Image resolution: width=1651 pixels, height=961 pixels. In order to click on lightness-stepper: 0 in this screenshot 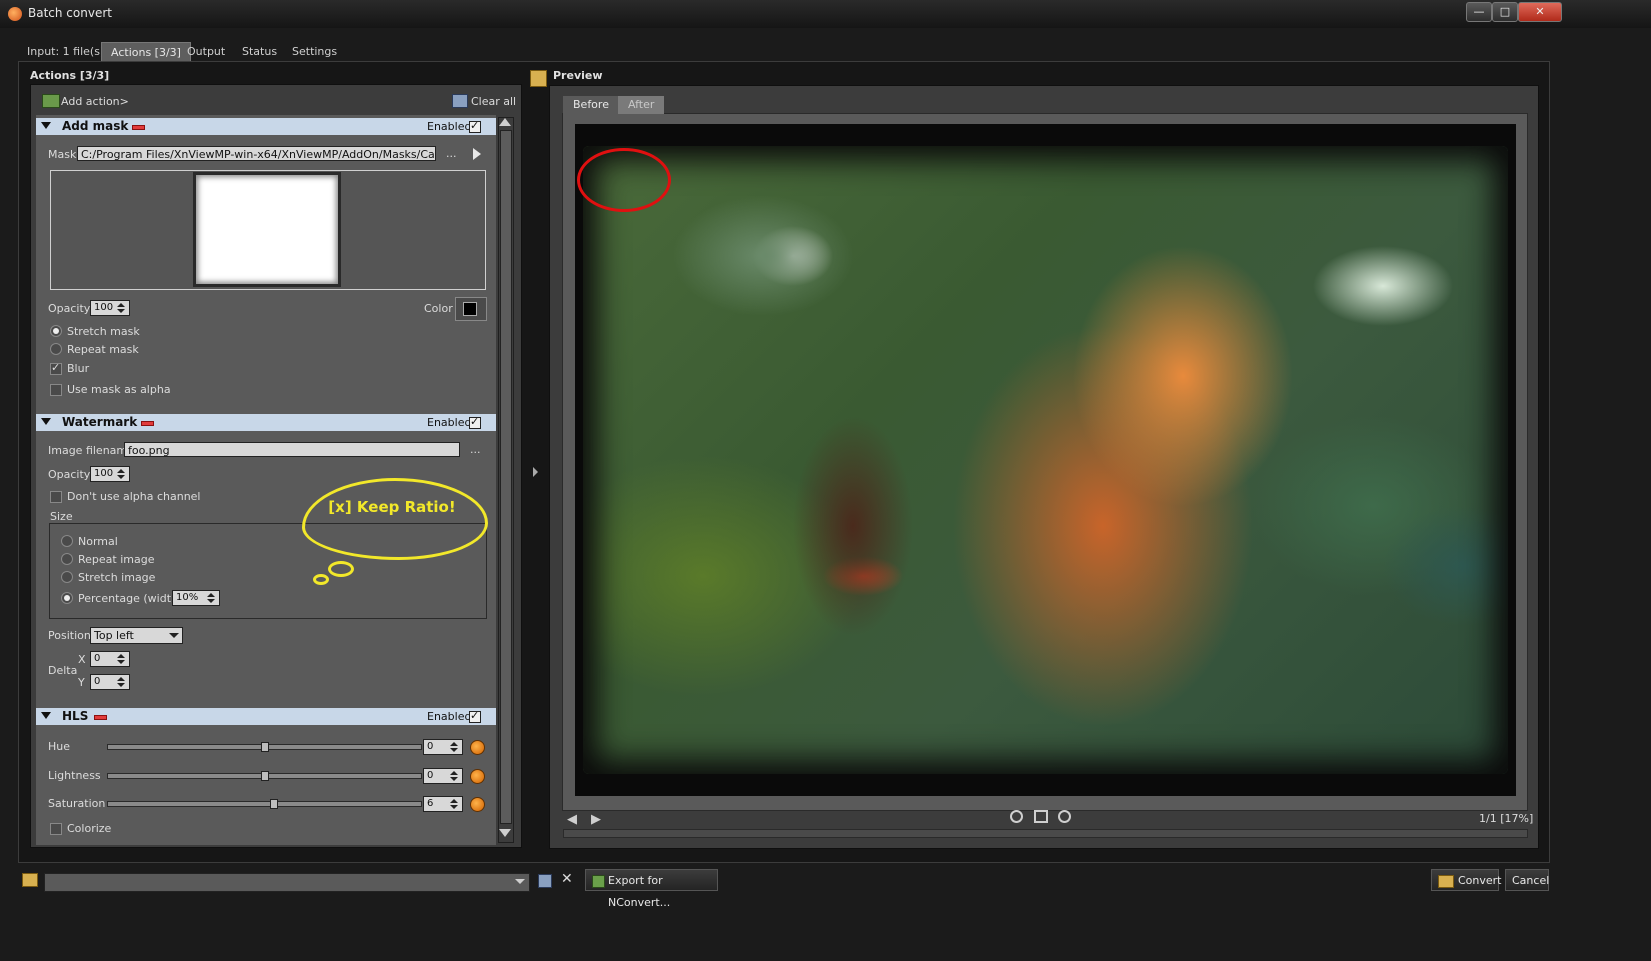, I will do `click(443, 776)`.